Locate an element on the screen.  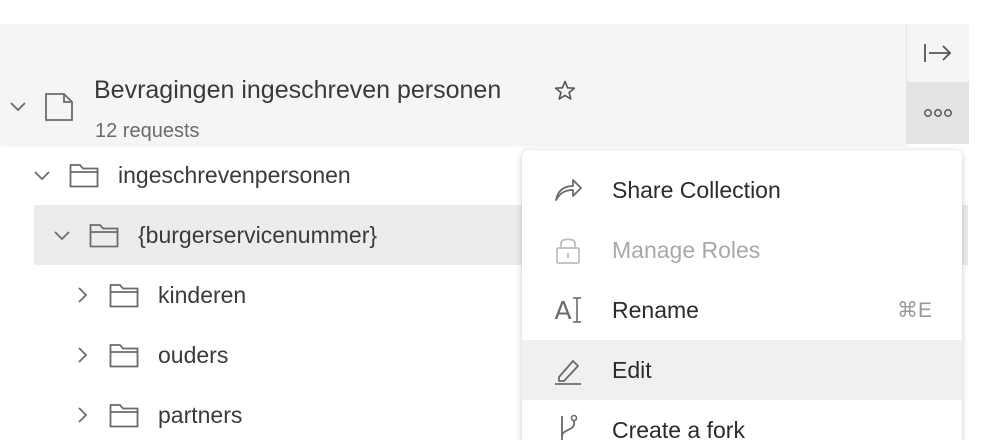
more-actions-button is located at coordinates (938, 113).